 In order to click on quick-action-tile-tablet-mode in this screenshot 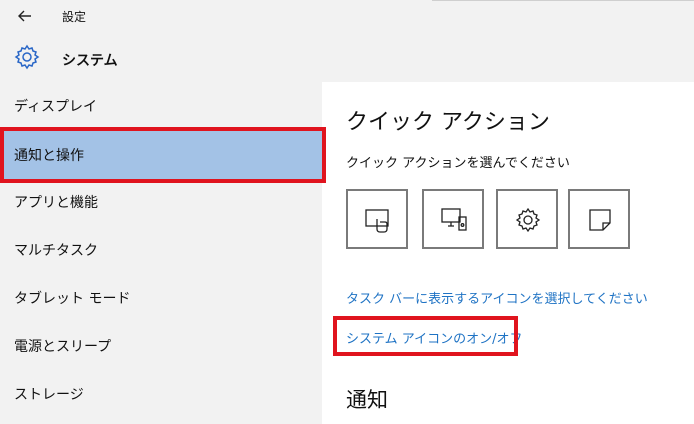, I will do `click(377, 219)`.